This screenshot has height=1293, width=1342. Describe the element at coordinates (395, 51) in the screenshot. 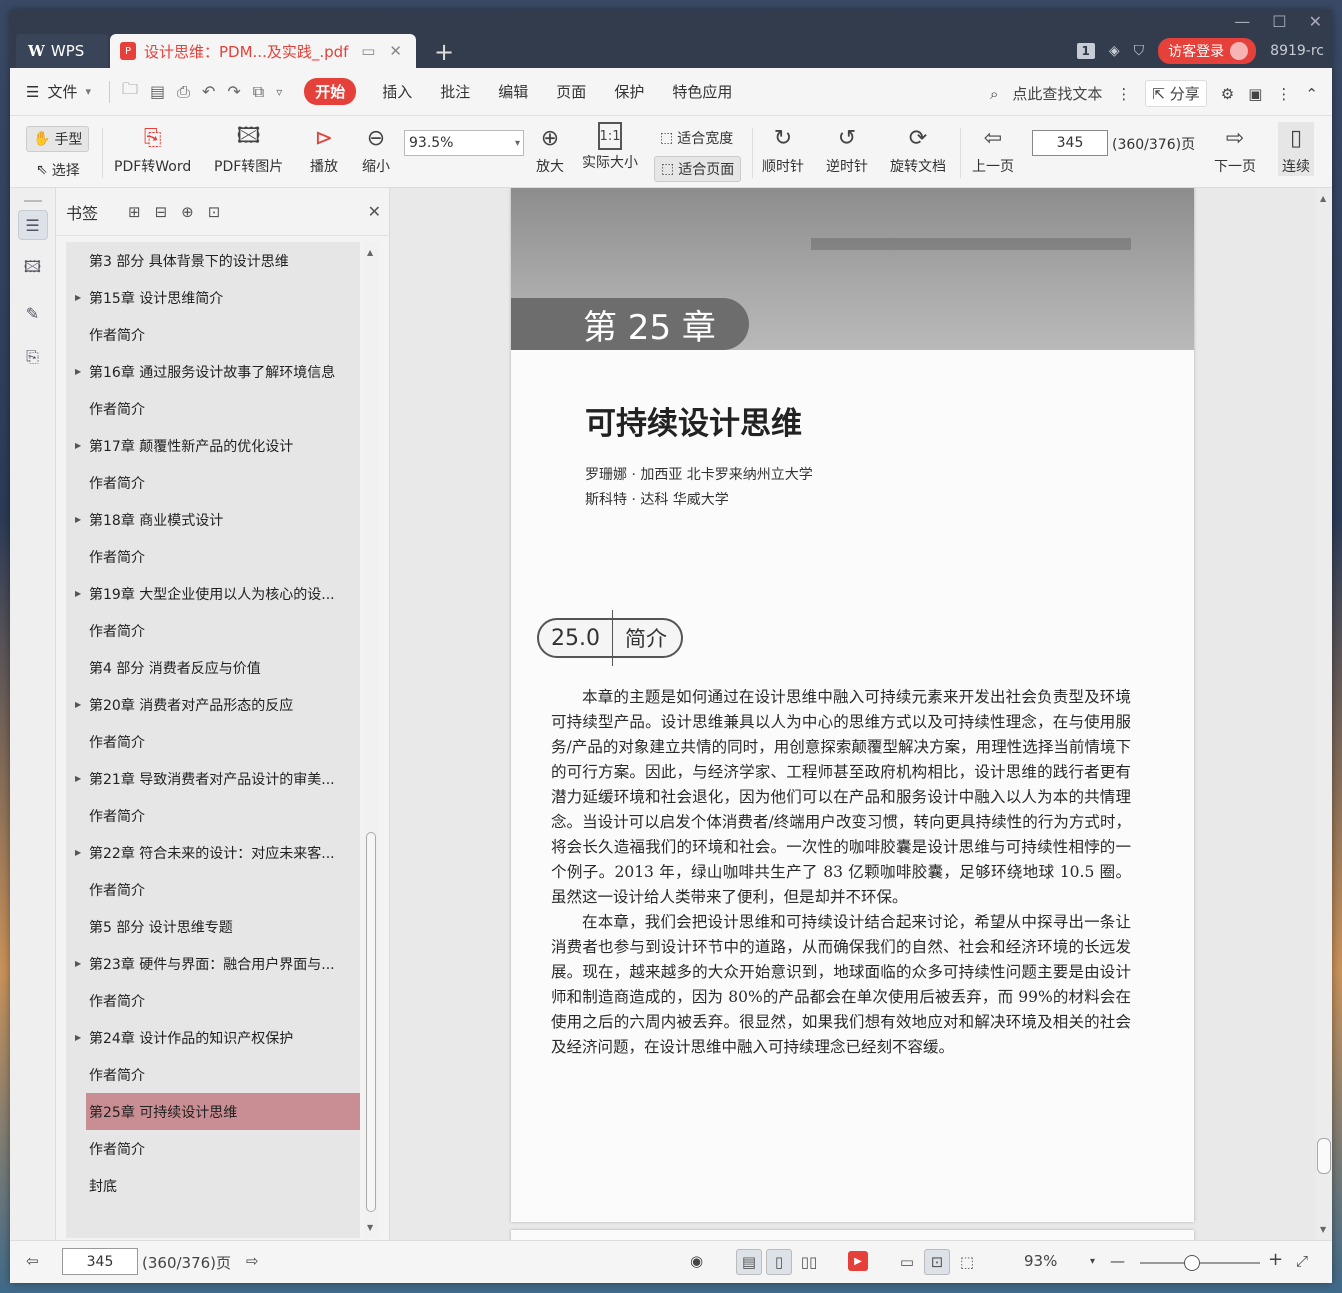

I see `close-tab-icon: ✕` at that location.